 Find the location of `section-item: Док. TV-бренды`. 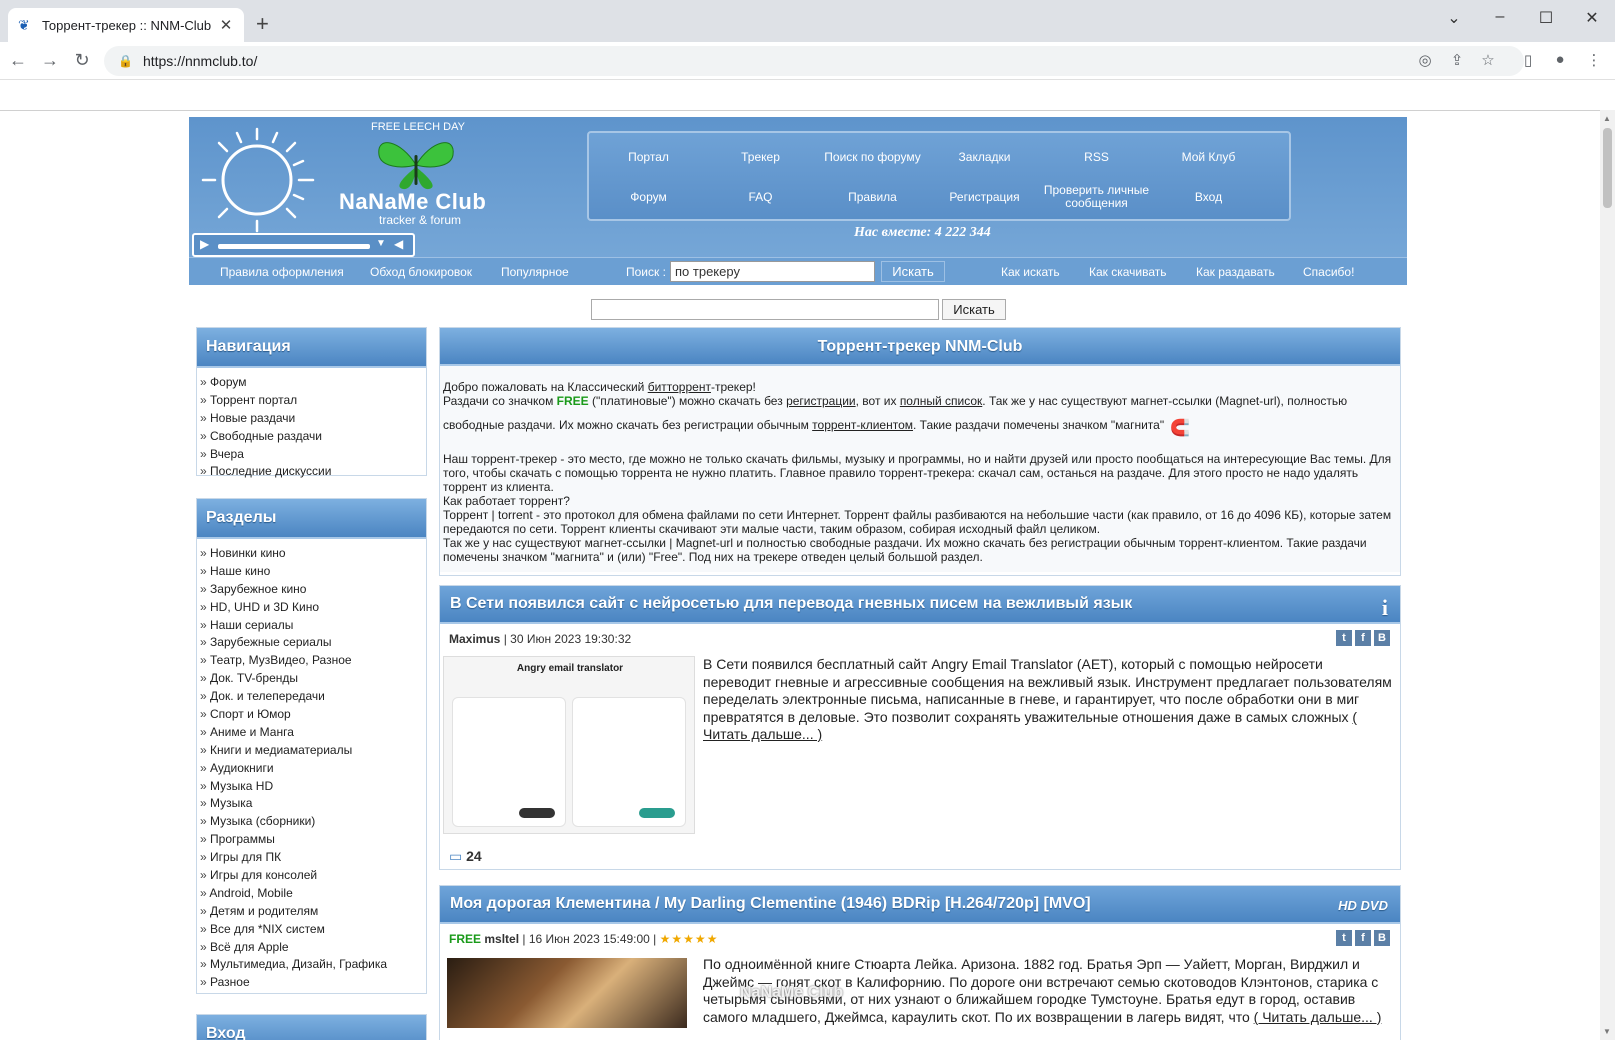

section-item: Док. TV-бренды is located at coordinates (312, 679).